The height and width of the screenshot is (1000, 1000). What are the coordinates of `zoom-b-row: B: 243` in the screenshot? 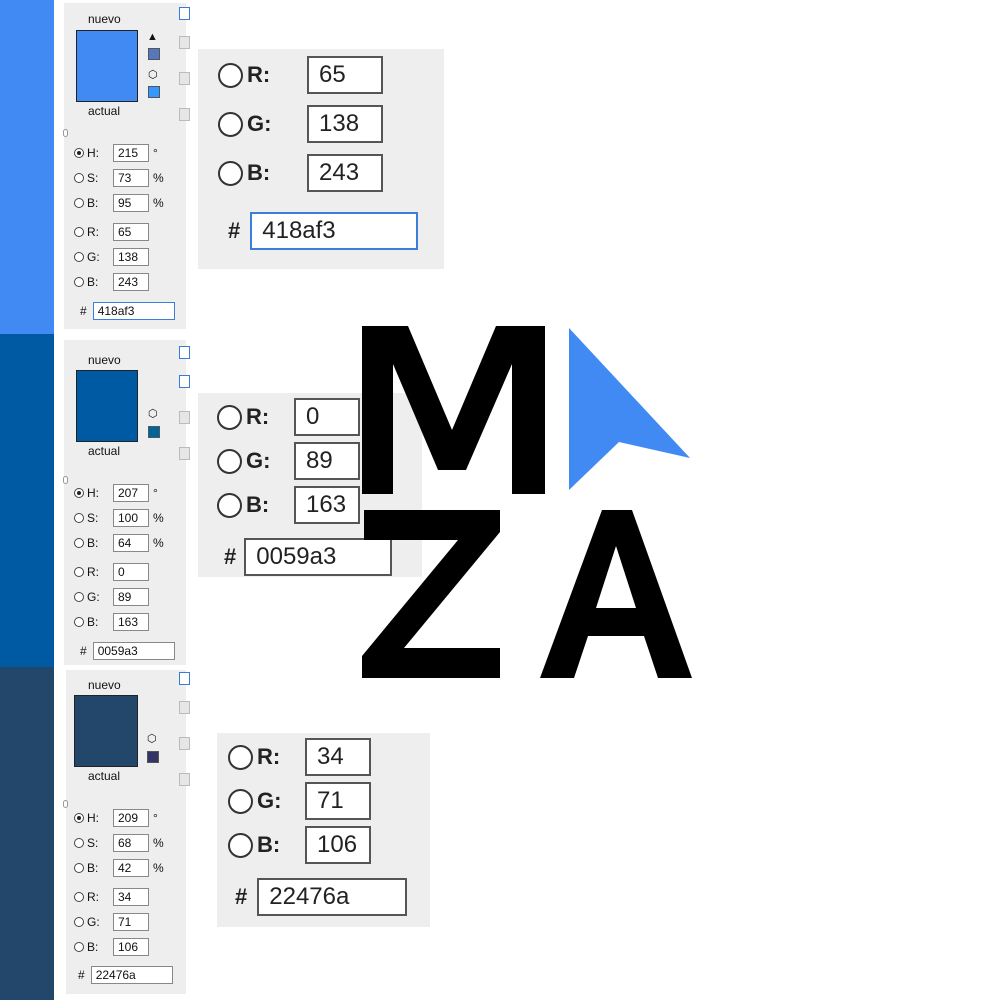 It's located at (300, 173).